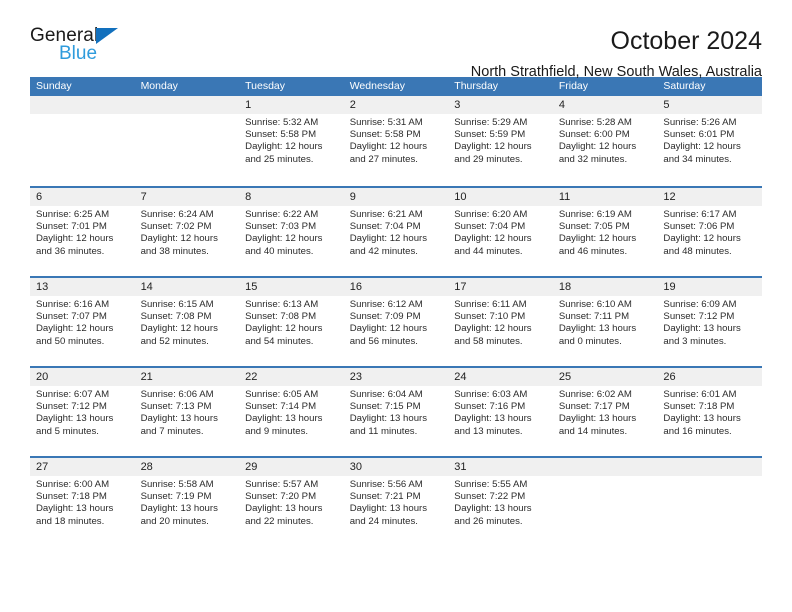  I want to click on day-info-line: Sunrise: 6:04 AM, so click(386, 394).